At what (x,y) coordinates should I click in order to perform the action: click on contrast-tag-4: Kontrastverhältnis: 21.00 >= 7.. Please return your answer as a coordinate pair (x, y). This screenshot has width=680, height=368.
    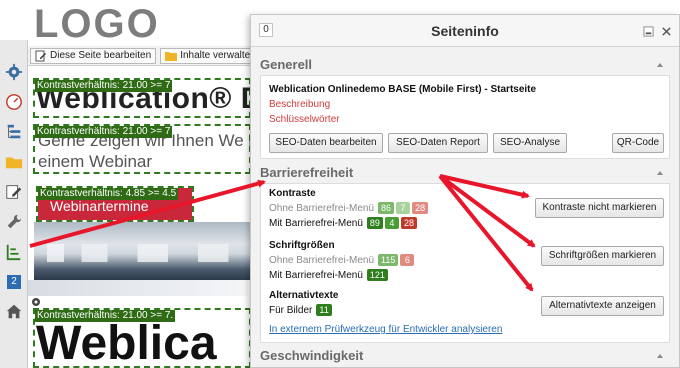
    Looking at the image, I should click on (105, 316).